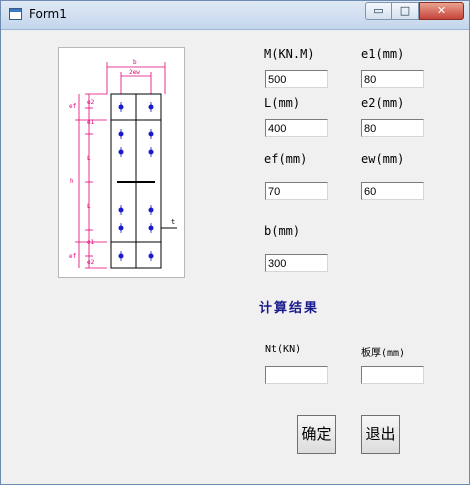 The height and width of the screenshot is (487, 472). Describe the element at coordinates (104, 162) in the screenshot. I see `dimension-labels: b 2ew h ef ef e2 e1 L L e1 e2` at that location.